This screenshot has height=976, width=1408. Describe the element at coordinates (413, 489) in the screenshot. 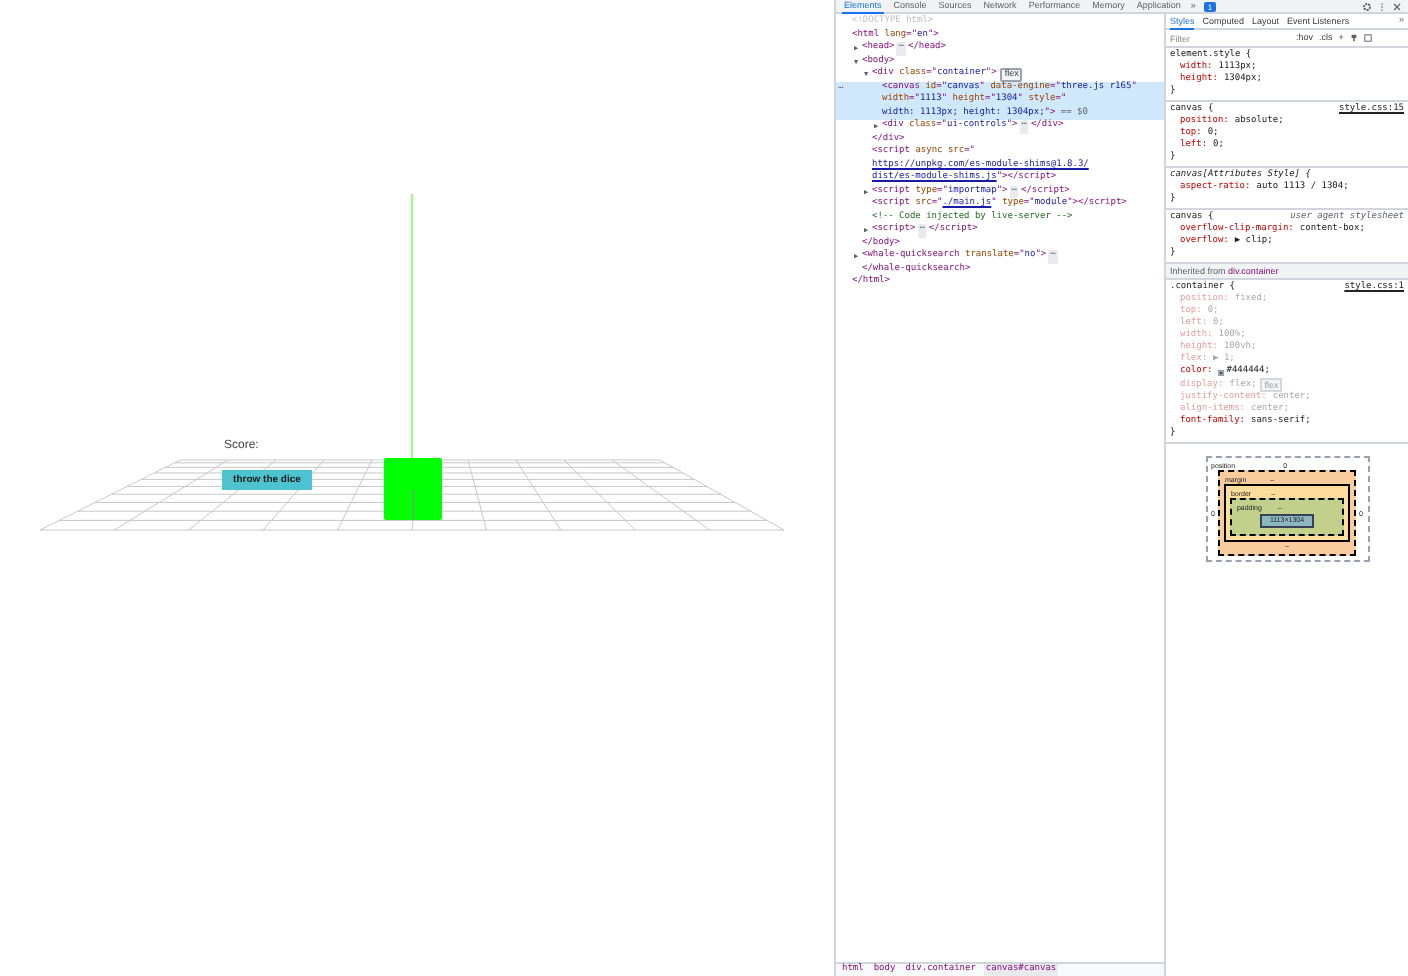

I see `cube` at that location.